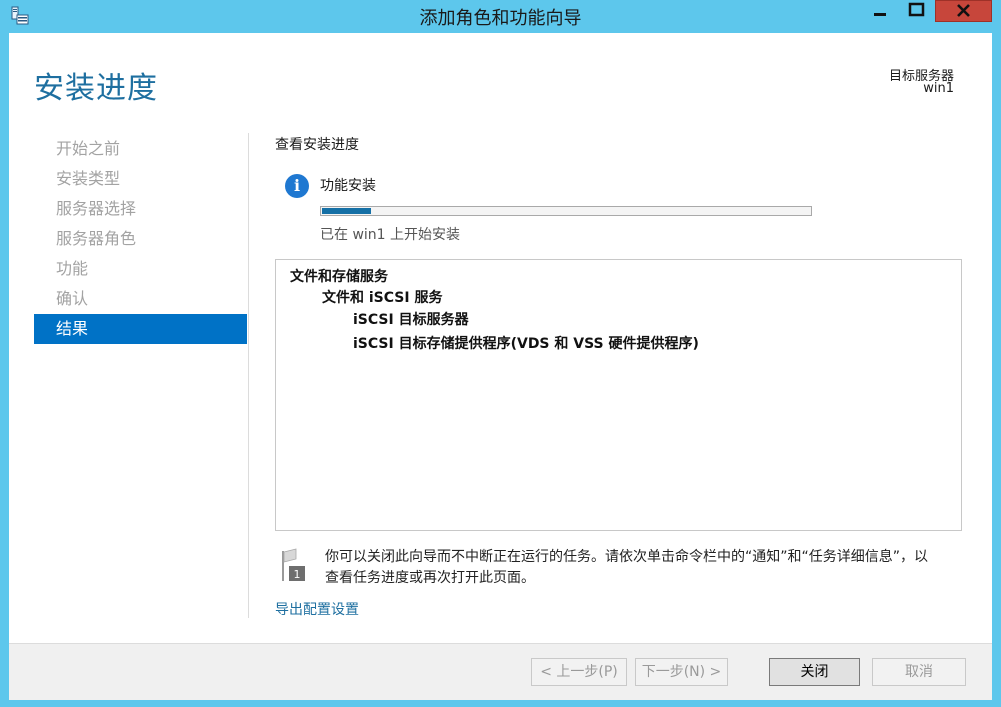  What do you see at coordinates (140, 149) in the screenshot?
I see `nav-item-before-you-begin: 开始之前` at bounding box center [140, 149].